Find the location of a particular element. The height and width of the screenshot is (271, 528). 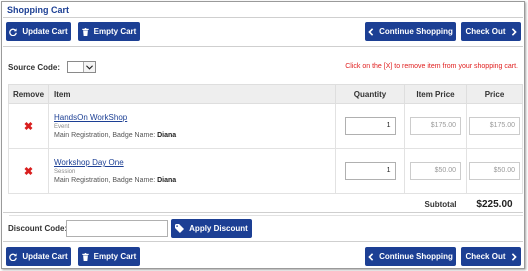

apply-discount-label: Apply Discount is located at coordinates (218, 228).